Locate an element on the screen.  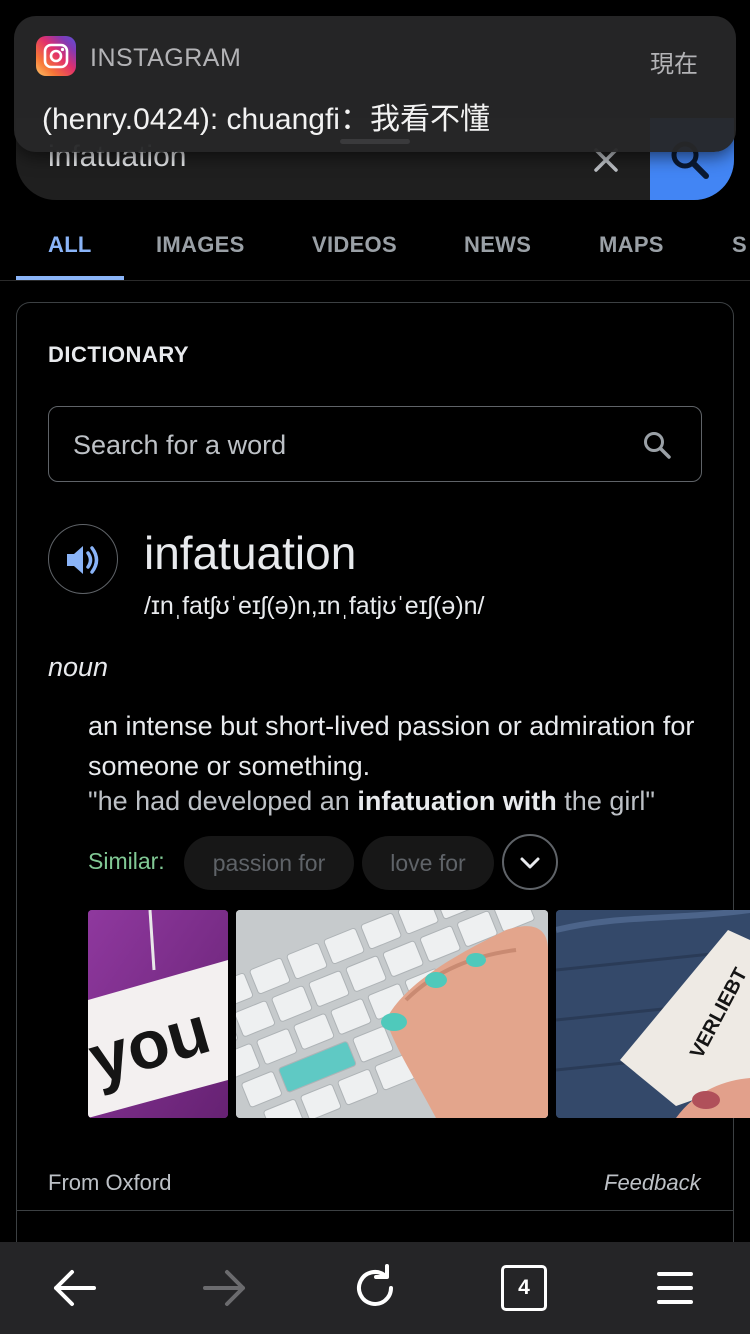
instagram-logo-icon is located at coordinates (56, 56).